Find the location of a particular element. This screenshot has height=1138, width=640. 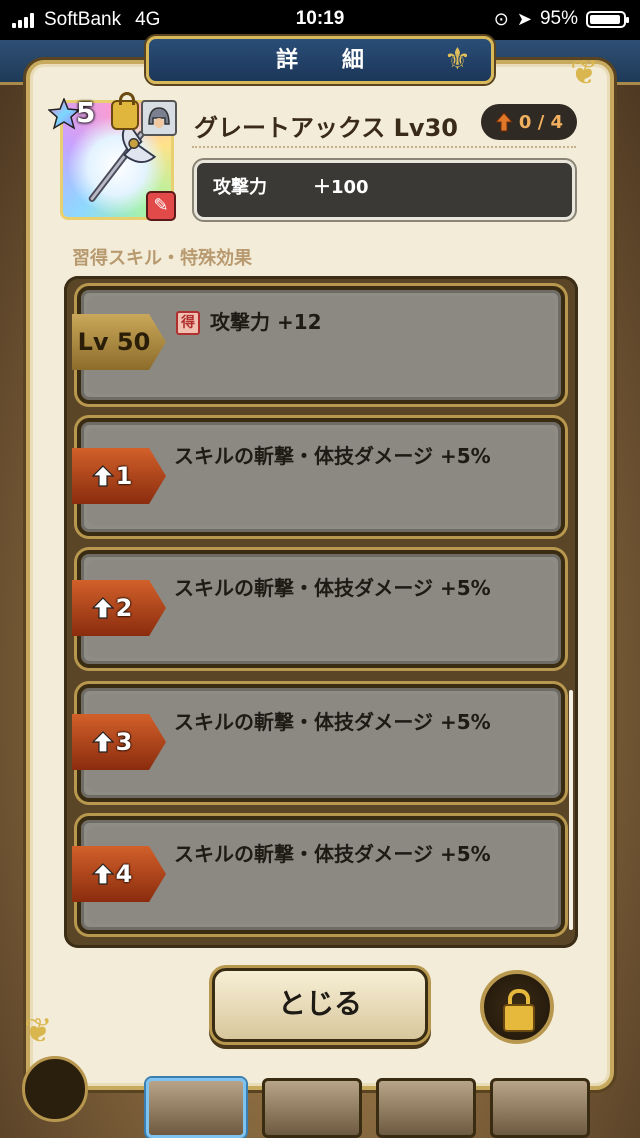

upgrade-tag-number: 3 is located at coordinates (124, 742).